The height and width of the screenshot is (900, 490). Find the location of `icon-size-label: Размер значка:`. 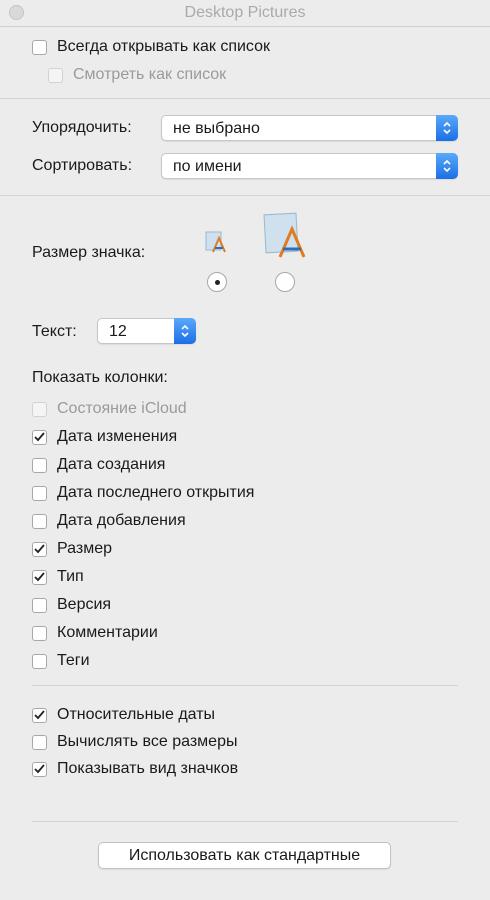

icon-size-label: Размер значка: is located at coordinates (89, 252).